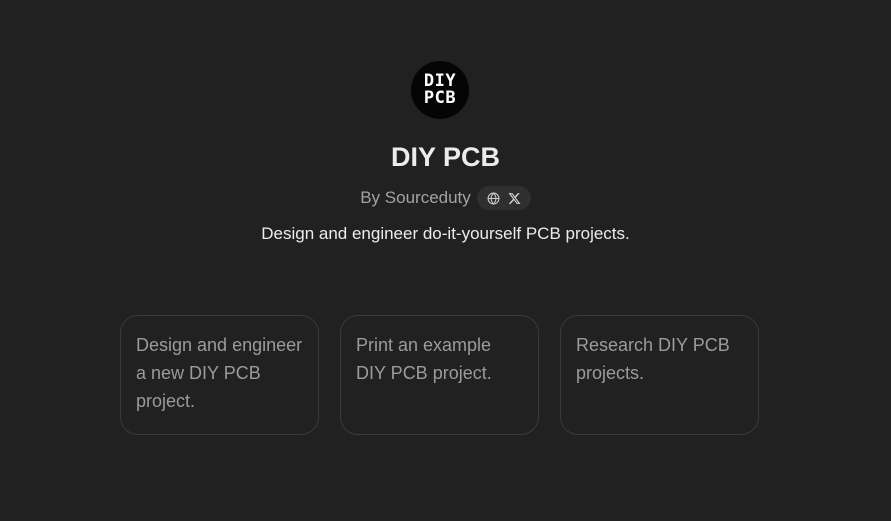 The image size is (891, 521). I want to click on social-links, so click(503, 198).